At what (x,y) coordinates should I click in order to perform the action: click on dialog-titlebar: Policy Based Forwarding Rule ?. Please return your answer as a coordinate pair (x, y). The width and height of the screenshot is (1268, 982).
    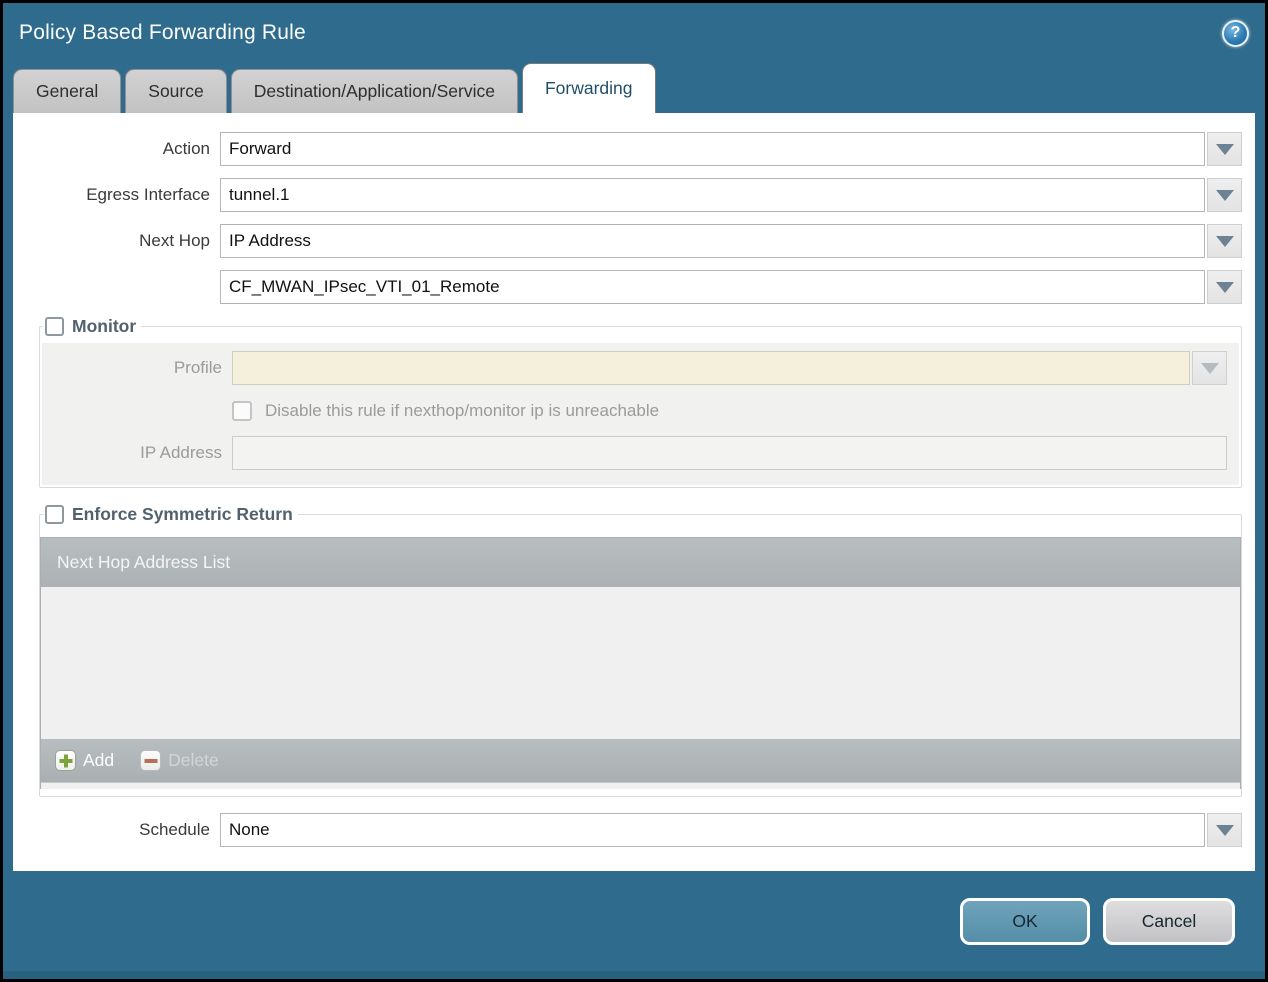
    Looking at the image, I should click on (634, 33).